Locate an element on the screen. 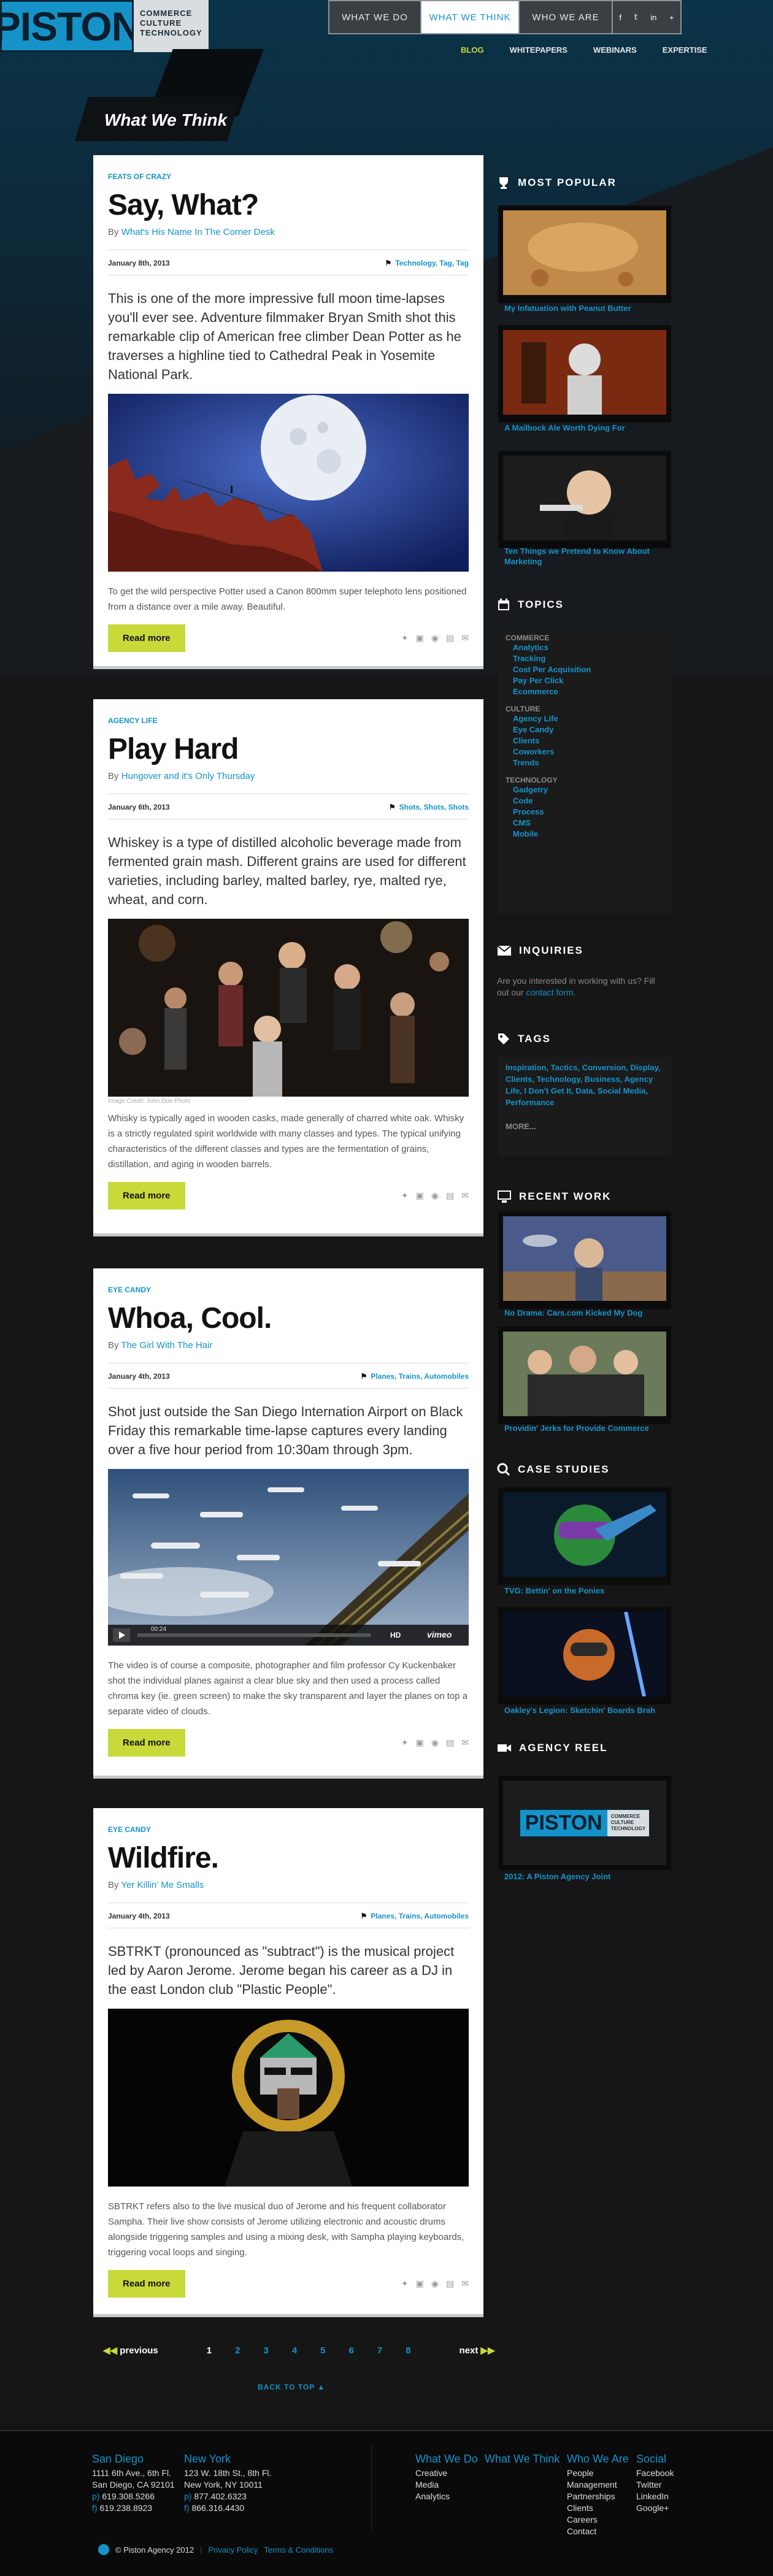 The height and width of the screenshot is (2576, 773). article-title: Wildfire. is located at coordinates (288, 1858).